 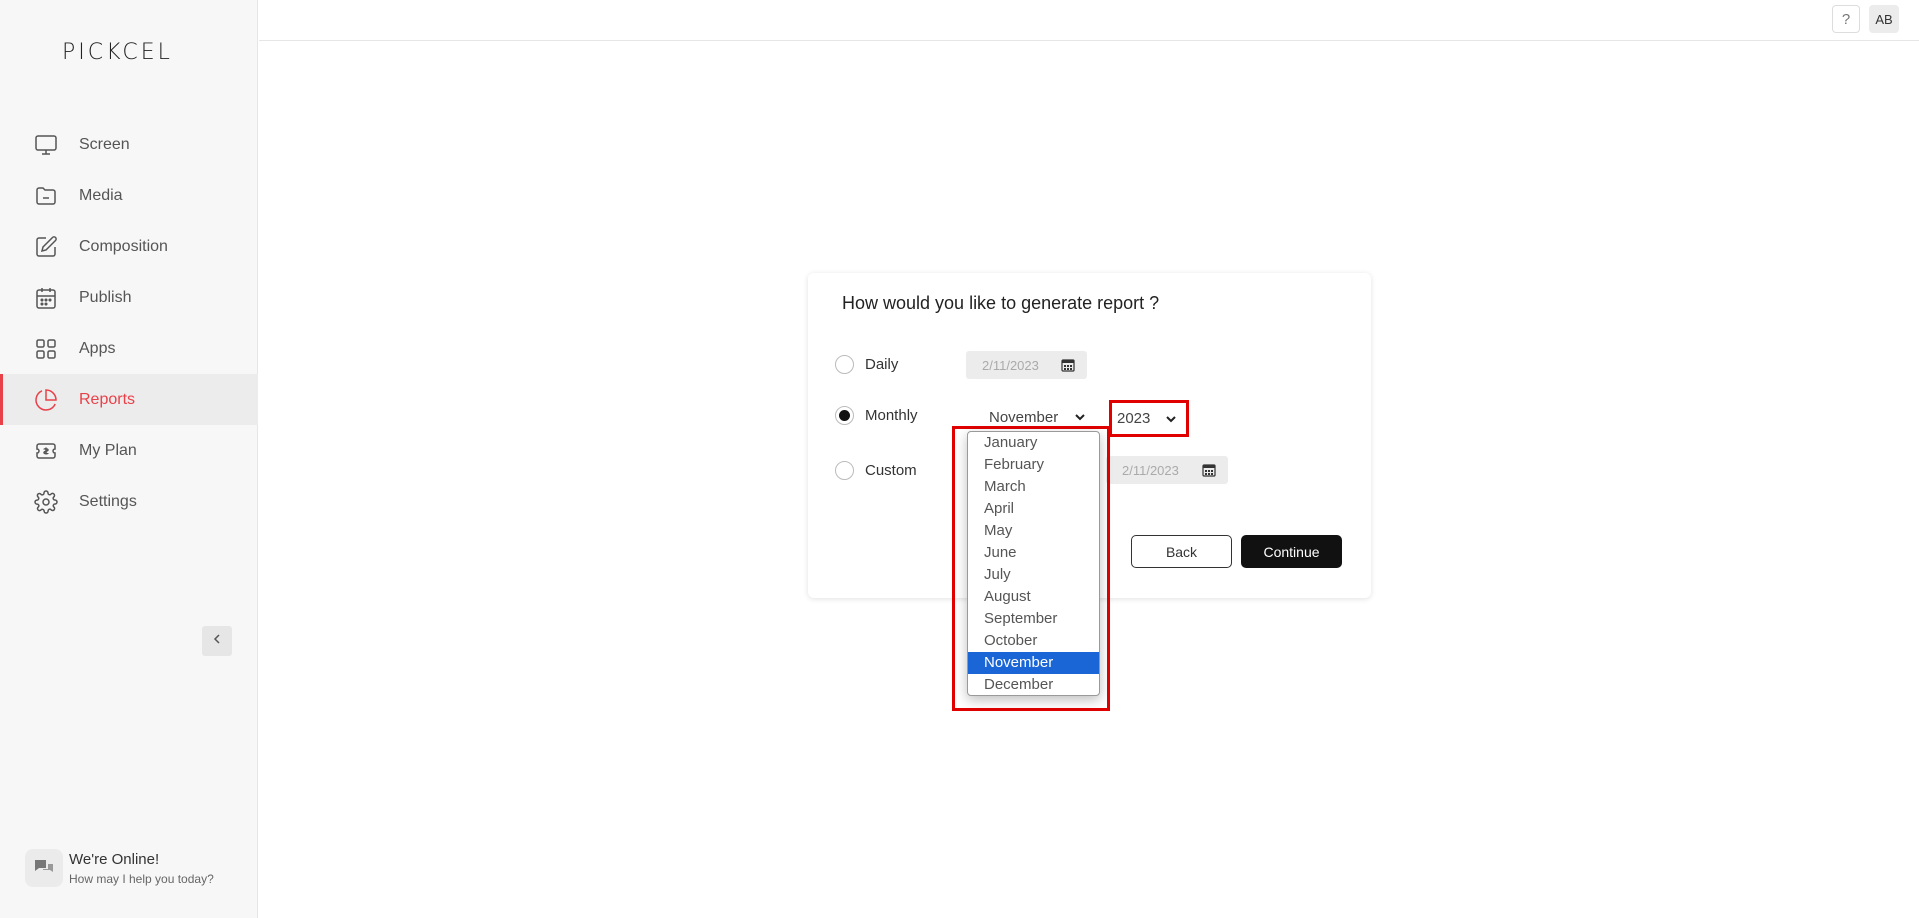 I want to click on chat-bubble-icon, so click(x=44, y=868).